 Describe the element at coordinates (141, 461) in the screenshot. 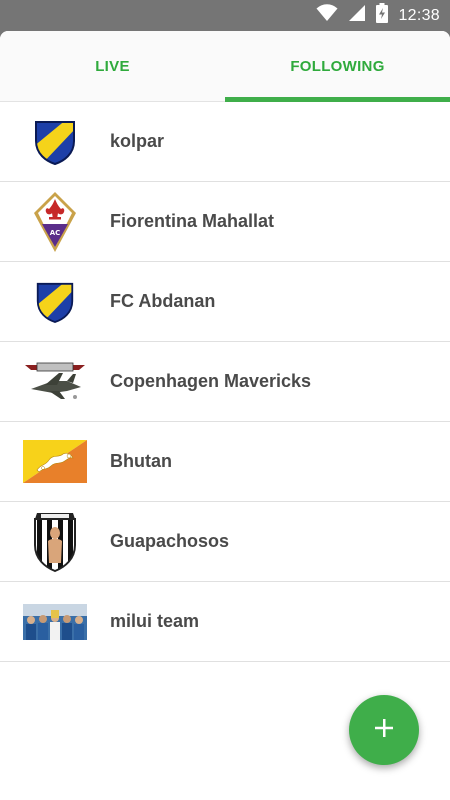

I see `team-name: Bhutan` at that location.